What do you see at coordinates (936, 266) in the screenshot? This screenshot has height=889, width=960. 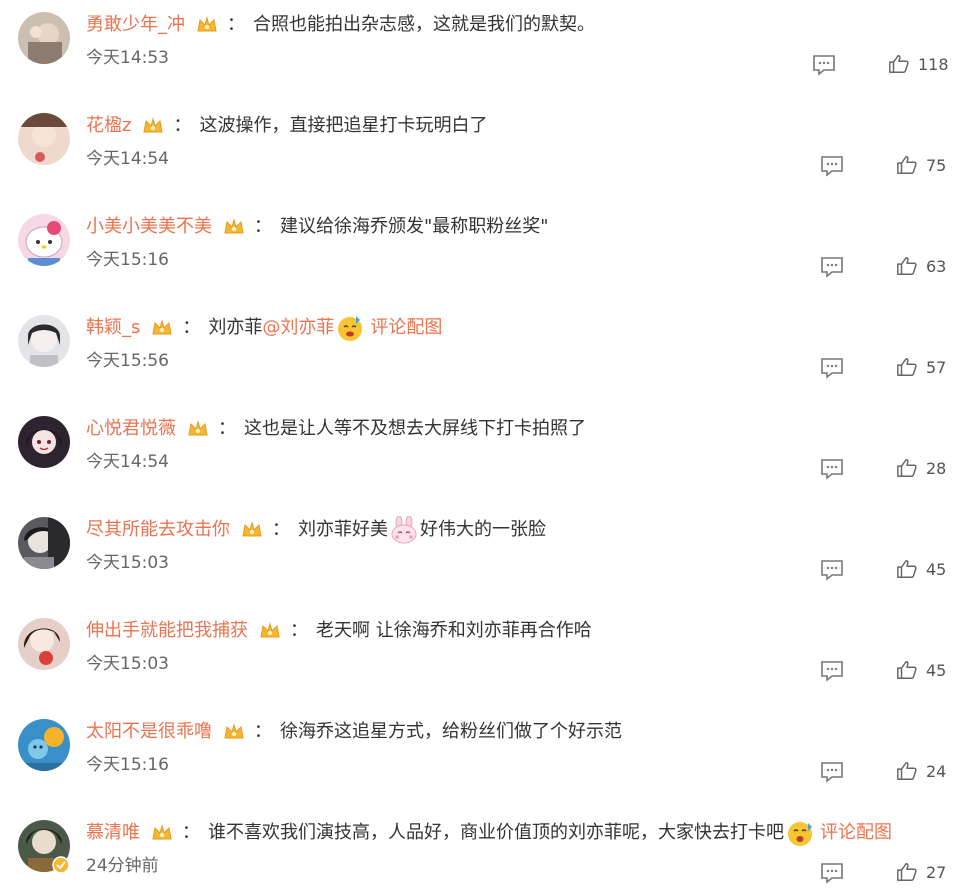 I see `like-count: 63` at bounding box center [936, 266].